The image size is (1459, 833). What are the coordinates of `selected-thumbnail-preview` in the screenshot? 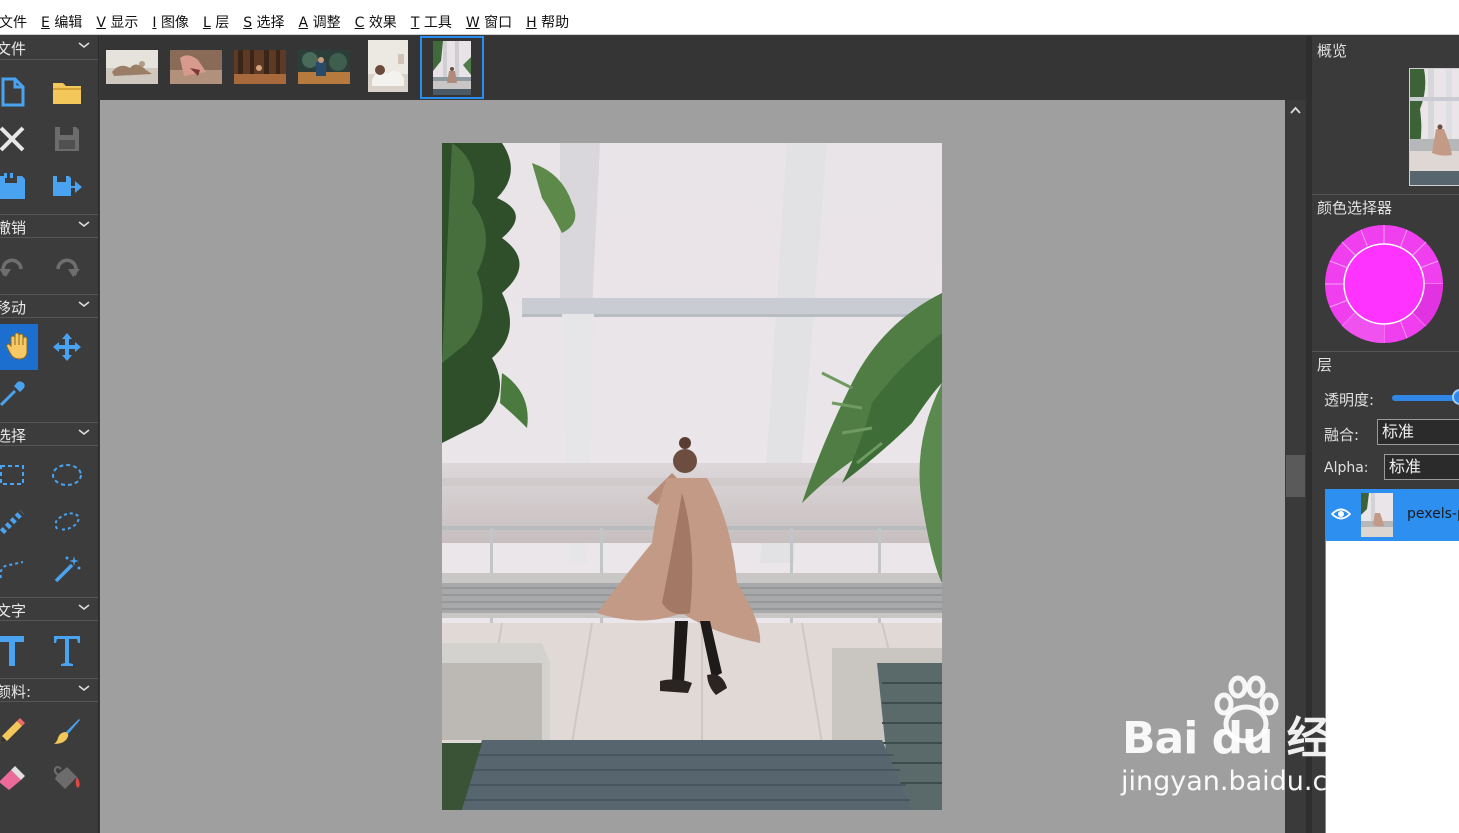 It's located at (452, 68).